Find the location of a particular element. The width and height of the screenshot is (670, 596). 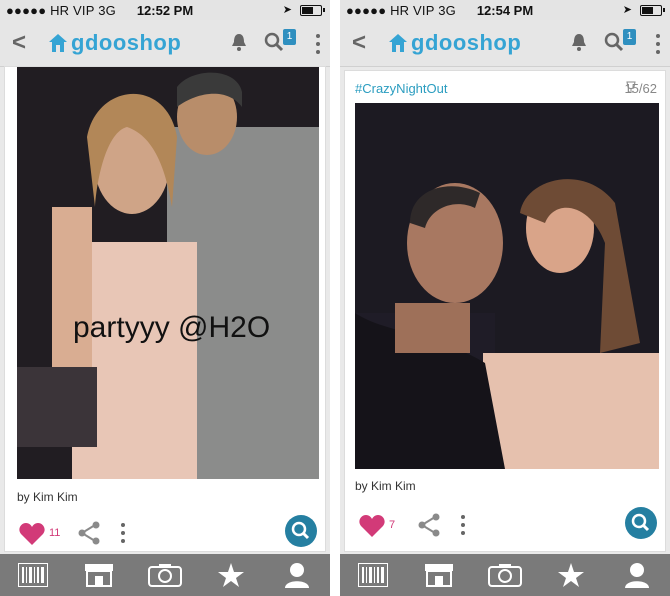

post-hashtag: #CrazyNightOut is located at coordinates (401, 88).